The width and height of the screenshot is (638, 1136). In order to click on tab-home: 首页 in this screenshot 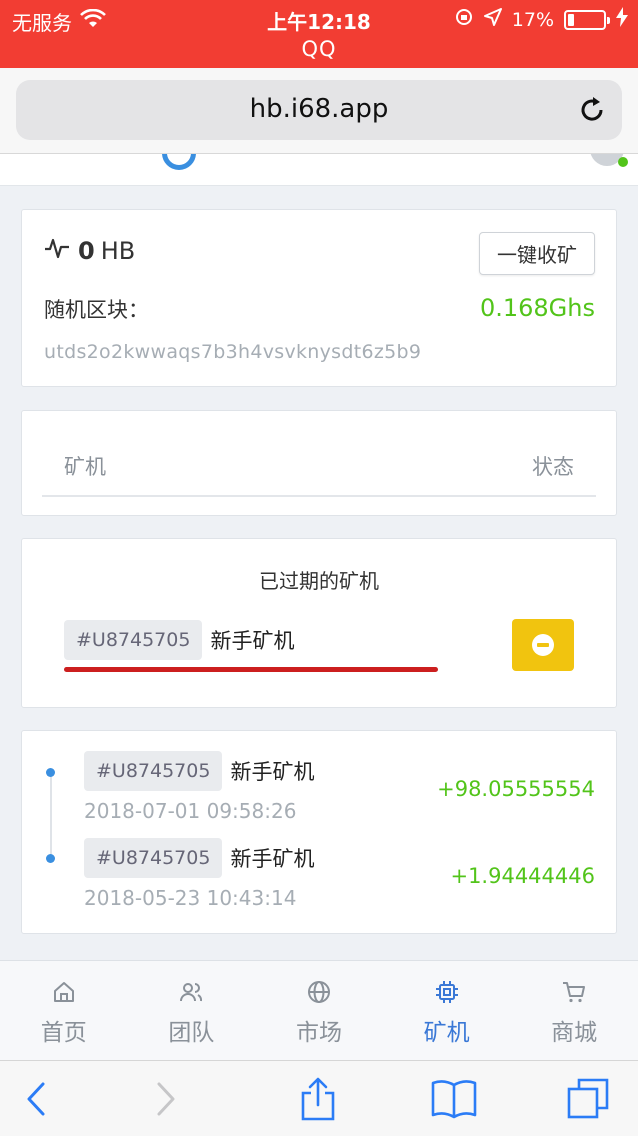, I will do `click(64, 1010)`.